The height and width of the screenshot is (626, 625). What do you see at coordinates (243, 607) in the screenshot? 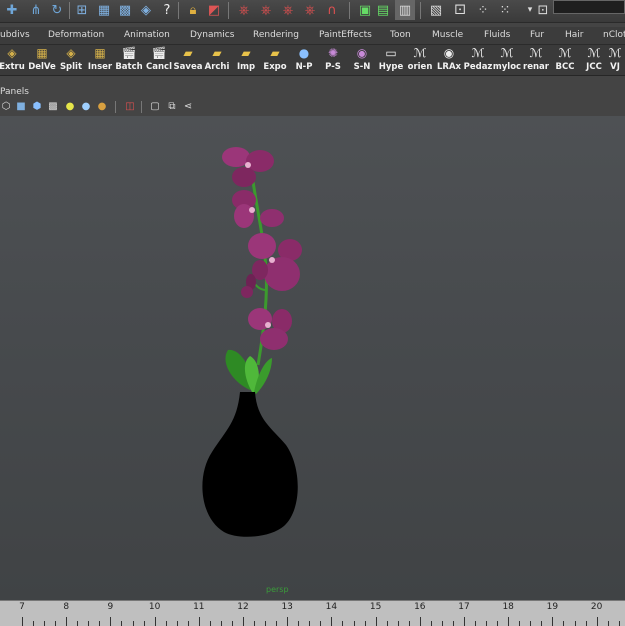
I see `frame-tick-label: 12` at bounding box center [243, 607].